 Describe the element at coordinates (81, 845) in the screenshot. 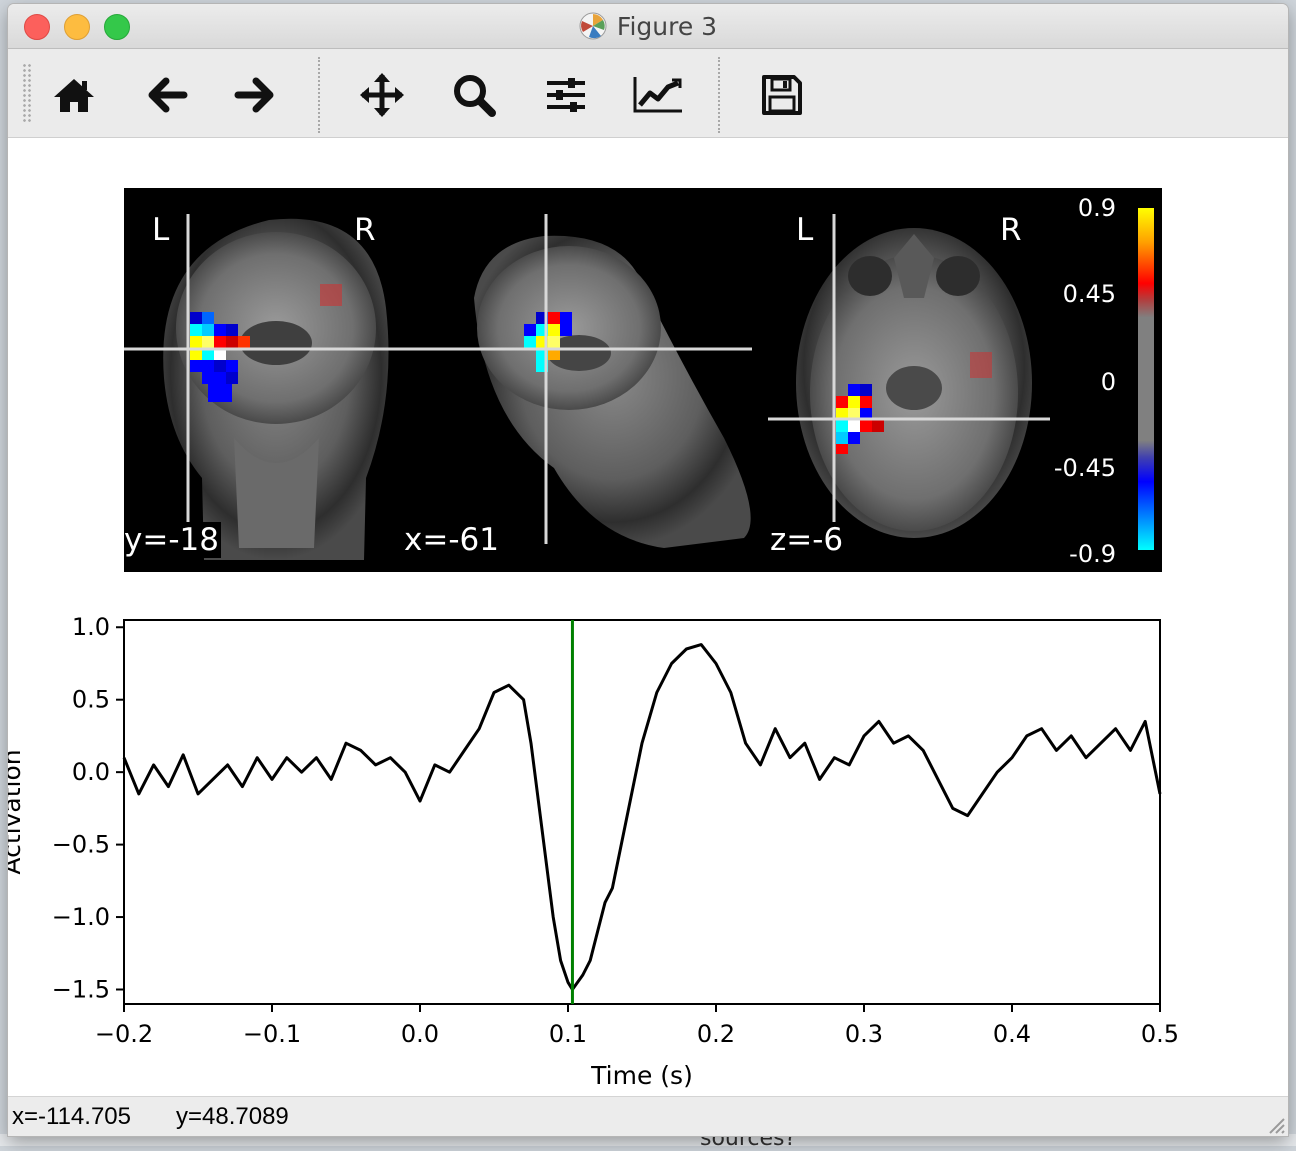

I see `y-tick-label: −0.5` at that location.